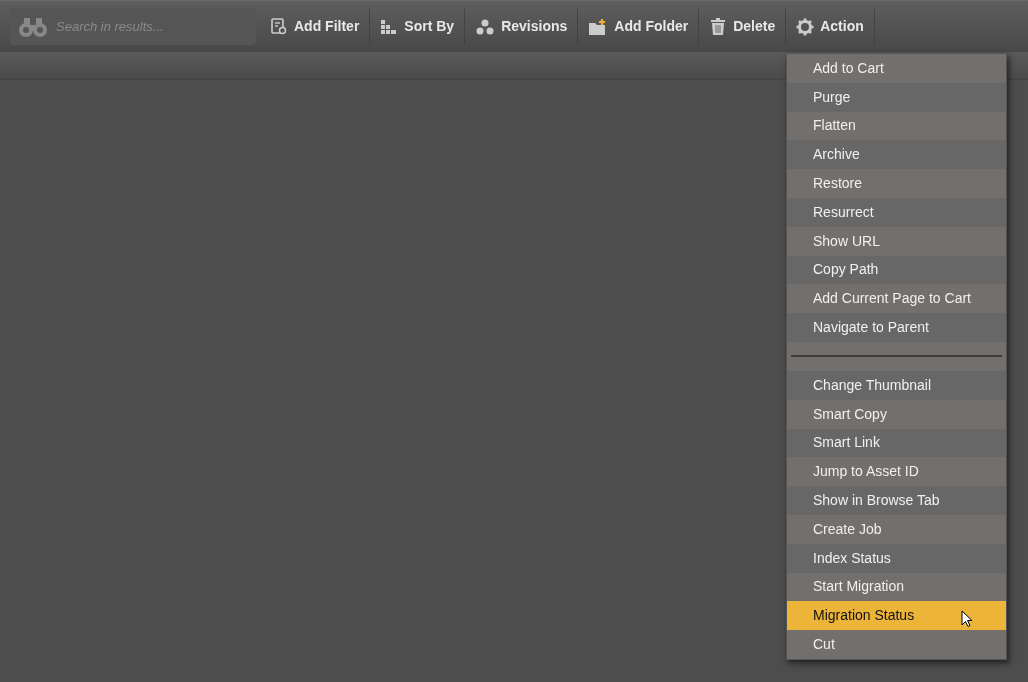 The height and width of the screenshot is (682, 1028). I want to click on mouse-pointer-icon, so click(967, 619).